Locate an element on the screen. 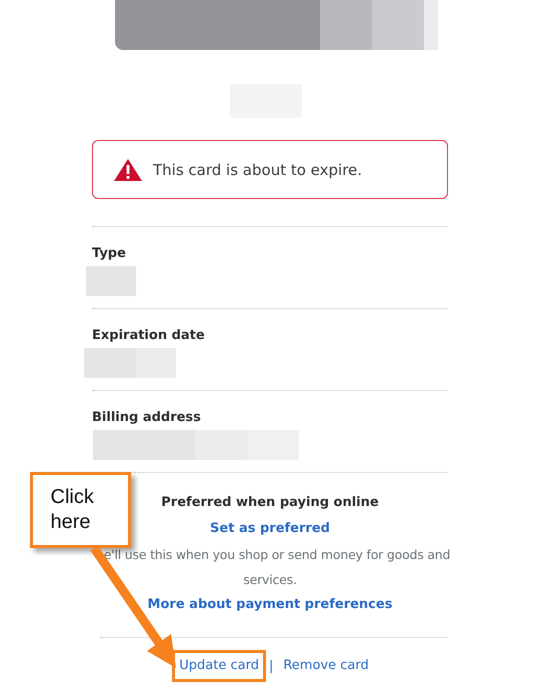  field-label: Billing address is located at coordinates (147, 418).